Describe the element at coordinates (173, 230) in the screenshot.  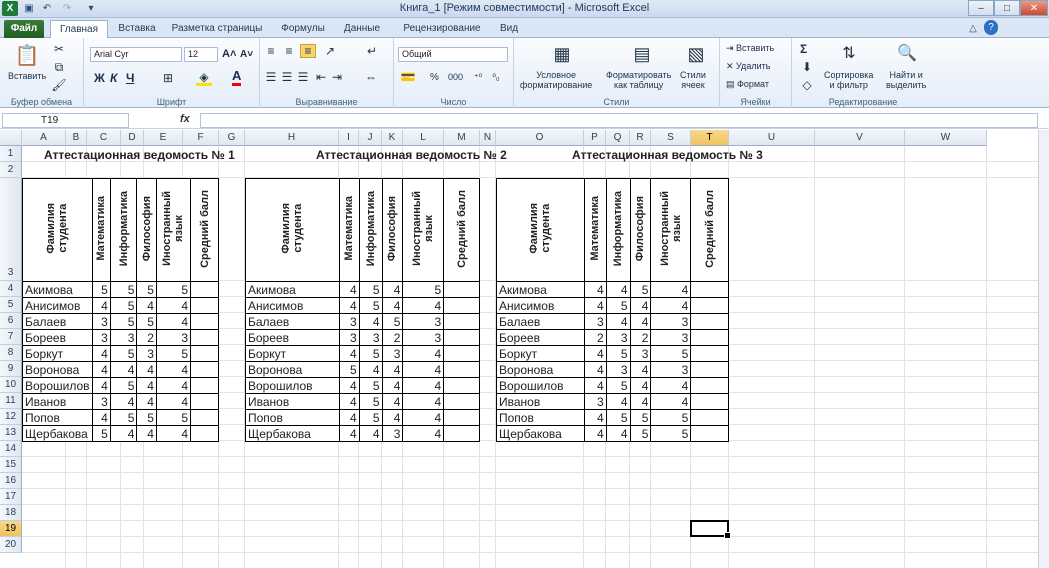
I see `header-cell: Иностранный язык` at that location.